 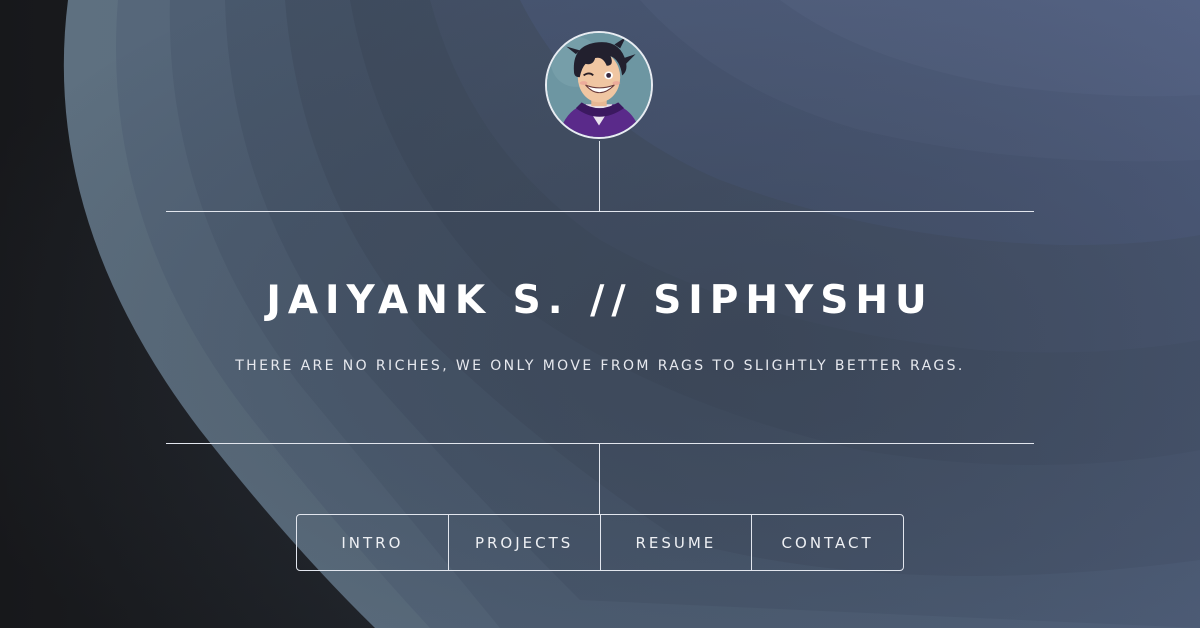 What do you see at coordinates (827, 542) in the screenshot?
I see `nav-contact-link: CONTACT` at bounding box center [827, 542].